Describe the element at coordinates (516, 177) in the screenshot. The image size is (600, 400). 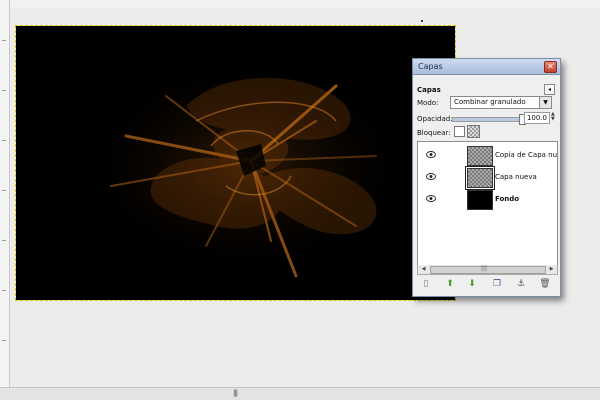
I see `layer-name: Capa nueva` at that location.